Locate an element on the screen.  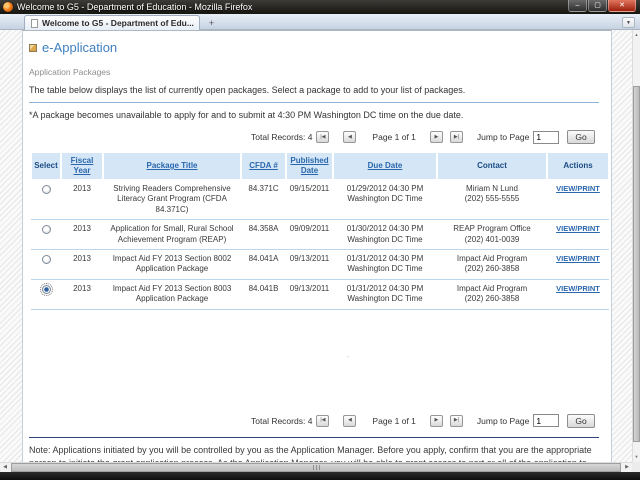
vertical-scroll-thumb is located at coordinates (636, 264).